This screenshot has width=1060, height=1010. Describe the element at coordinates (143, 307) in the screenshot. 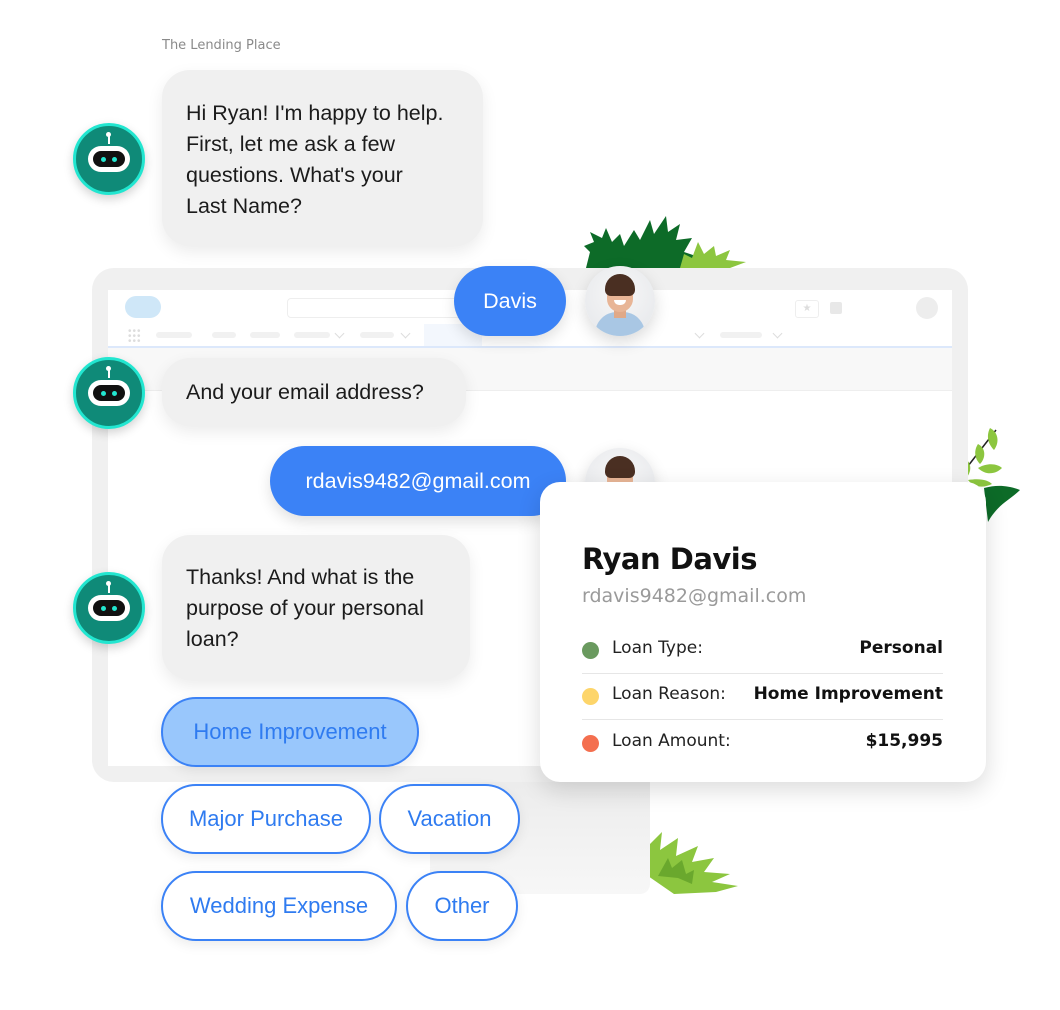

I see `salesforce-logo` at that location.